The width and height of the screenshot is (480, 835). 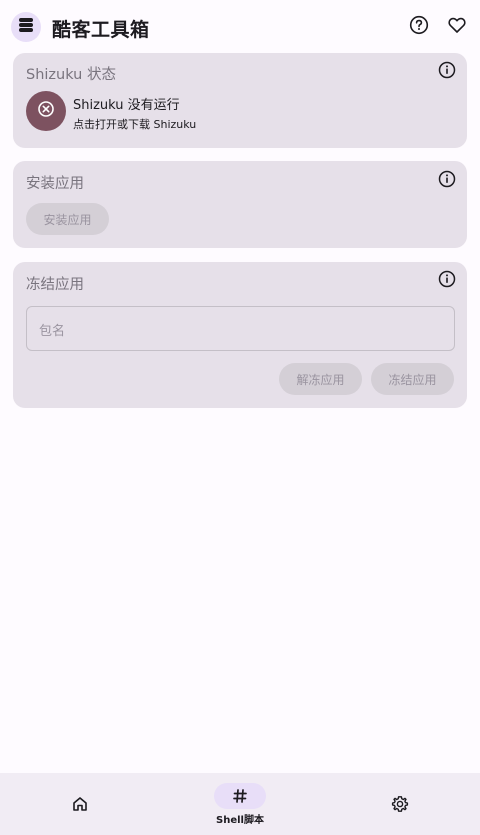 I want to click on hash-icon, so click(x=240, y=796).